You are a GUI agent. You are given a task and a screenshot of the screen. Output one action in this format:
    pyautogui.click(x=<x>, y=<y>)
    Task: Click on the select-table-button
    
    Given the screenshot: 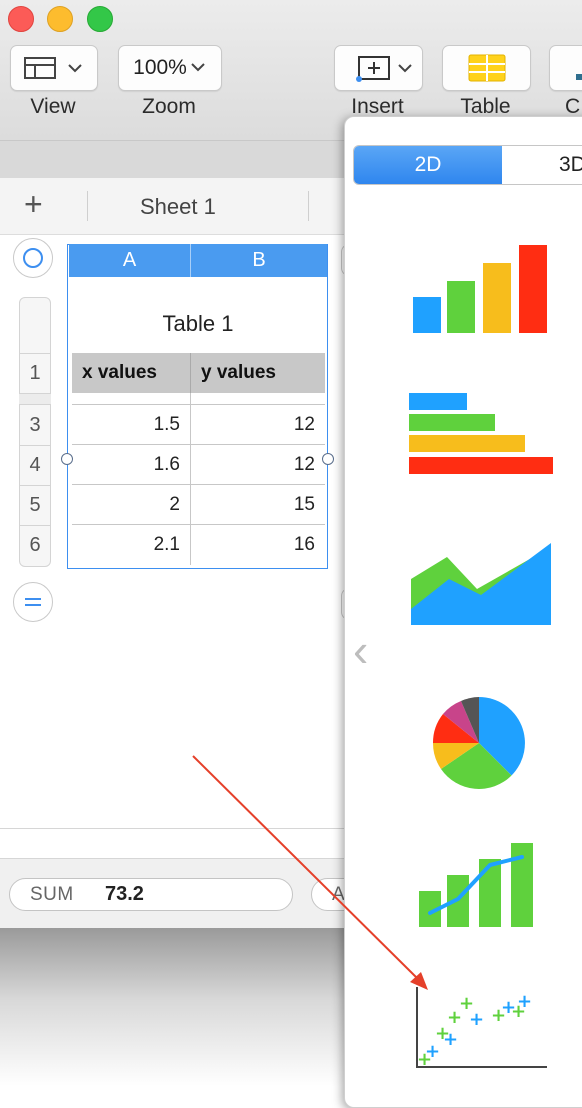 What is the action you would take?
    pyautogui.click(x=33, y=258)
    